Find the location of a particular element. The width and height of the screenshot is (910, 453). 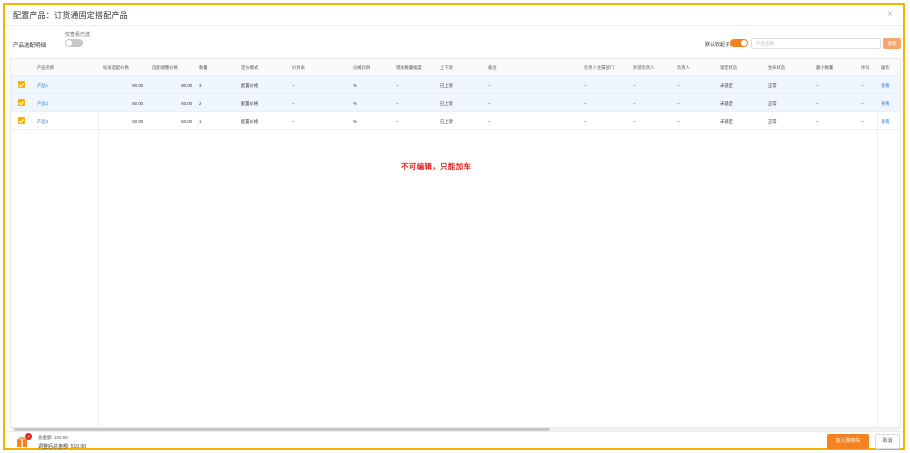

adj-price: 50.00 is located at coordinates (186, 121).